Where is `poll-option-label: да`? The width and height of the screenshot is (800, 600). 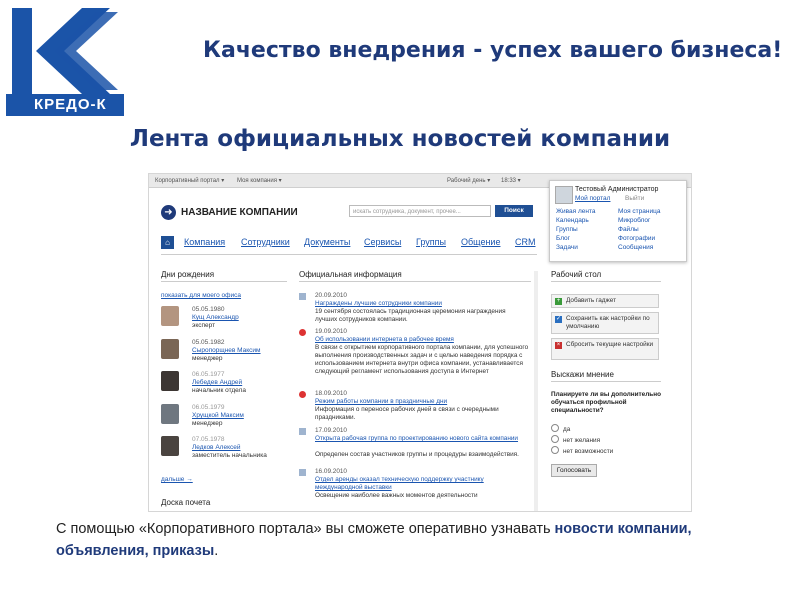
poll-option-label: да is located at coordinates (567, 429).